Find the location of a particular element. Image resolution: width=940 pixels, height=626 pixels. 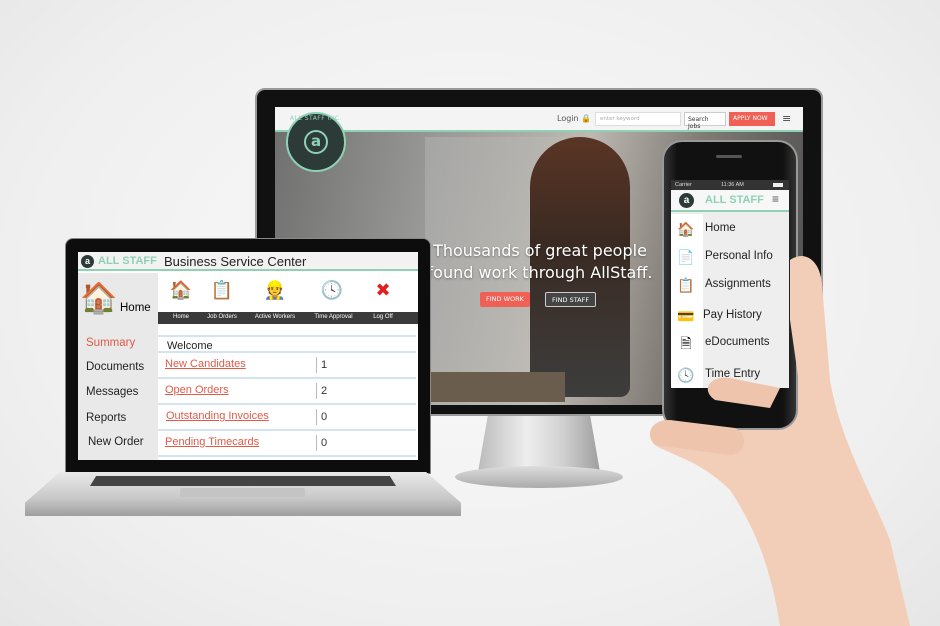

summary-row: Pending Timecards 0 is located at coordinates (287, 444).